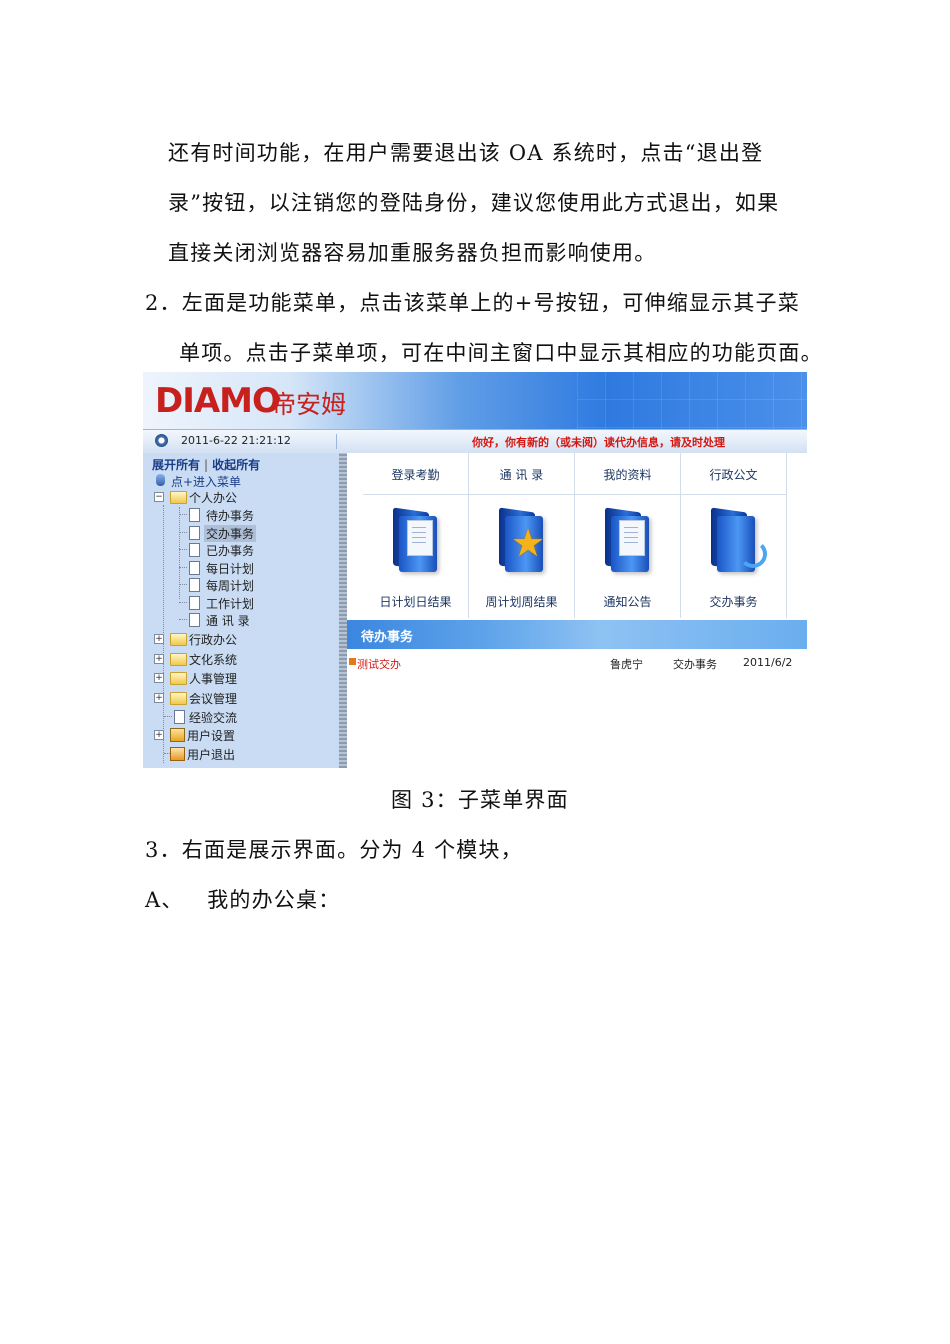 The width and height of the screenshot is (950, 1344). I want to click on menu-icon, so click(160, 480).